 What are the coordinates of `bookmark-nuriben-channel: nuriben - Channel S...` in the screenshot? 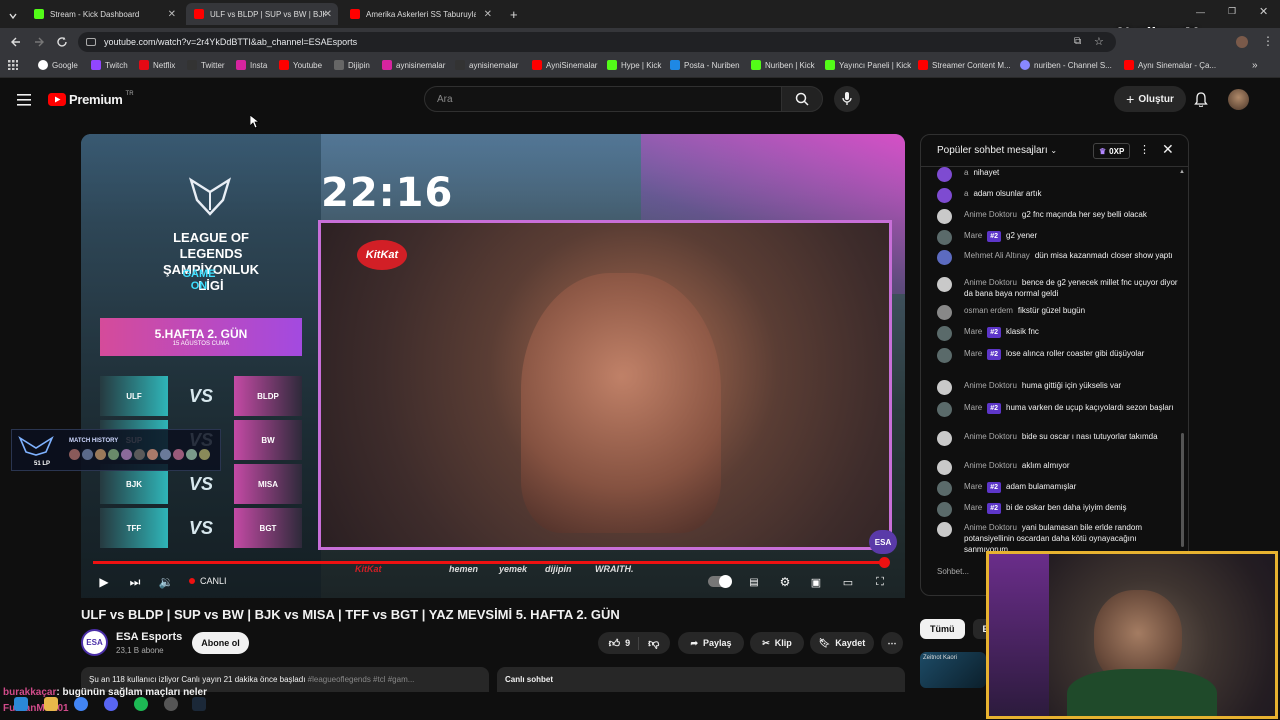 It's located at (1066, 65).